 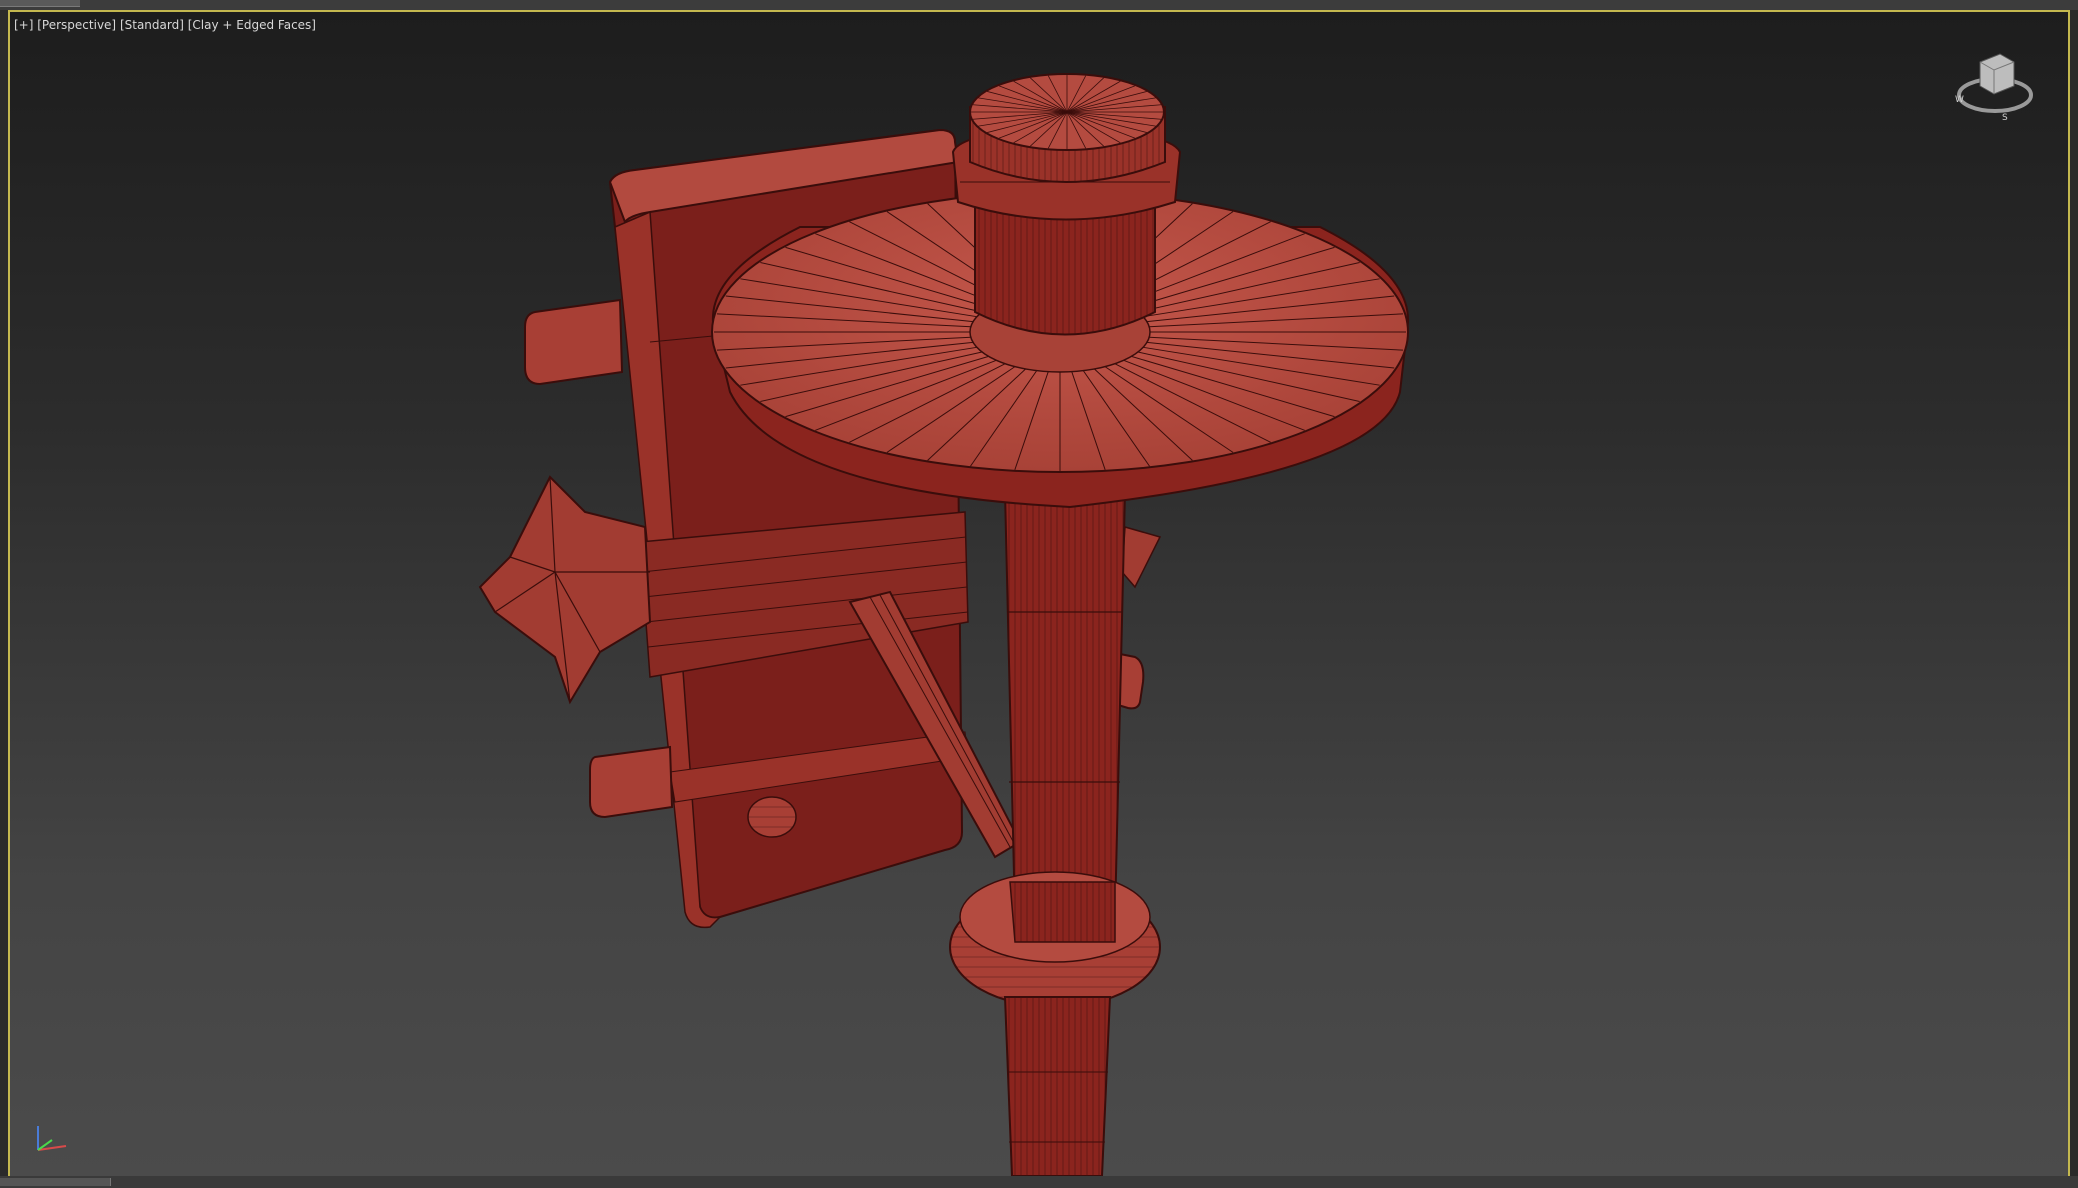 I want to click on bottom-tab, so click(x=55, y=1182).